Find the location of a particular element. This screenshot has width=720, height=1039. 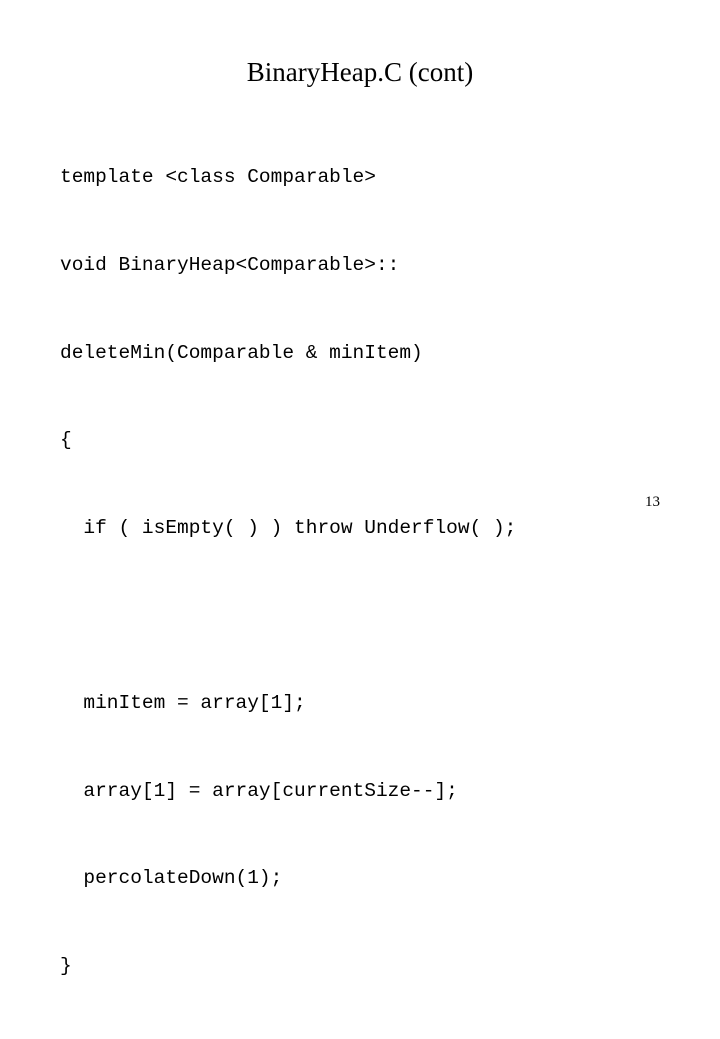

code-line: array[1] = array[currentSize--]; is located at coordinates (259, 790).